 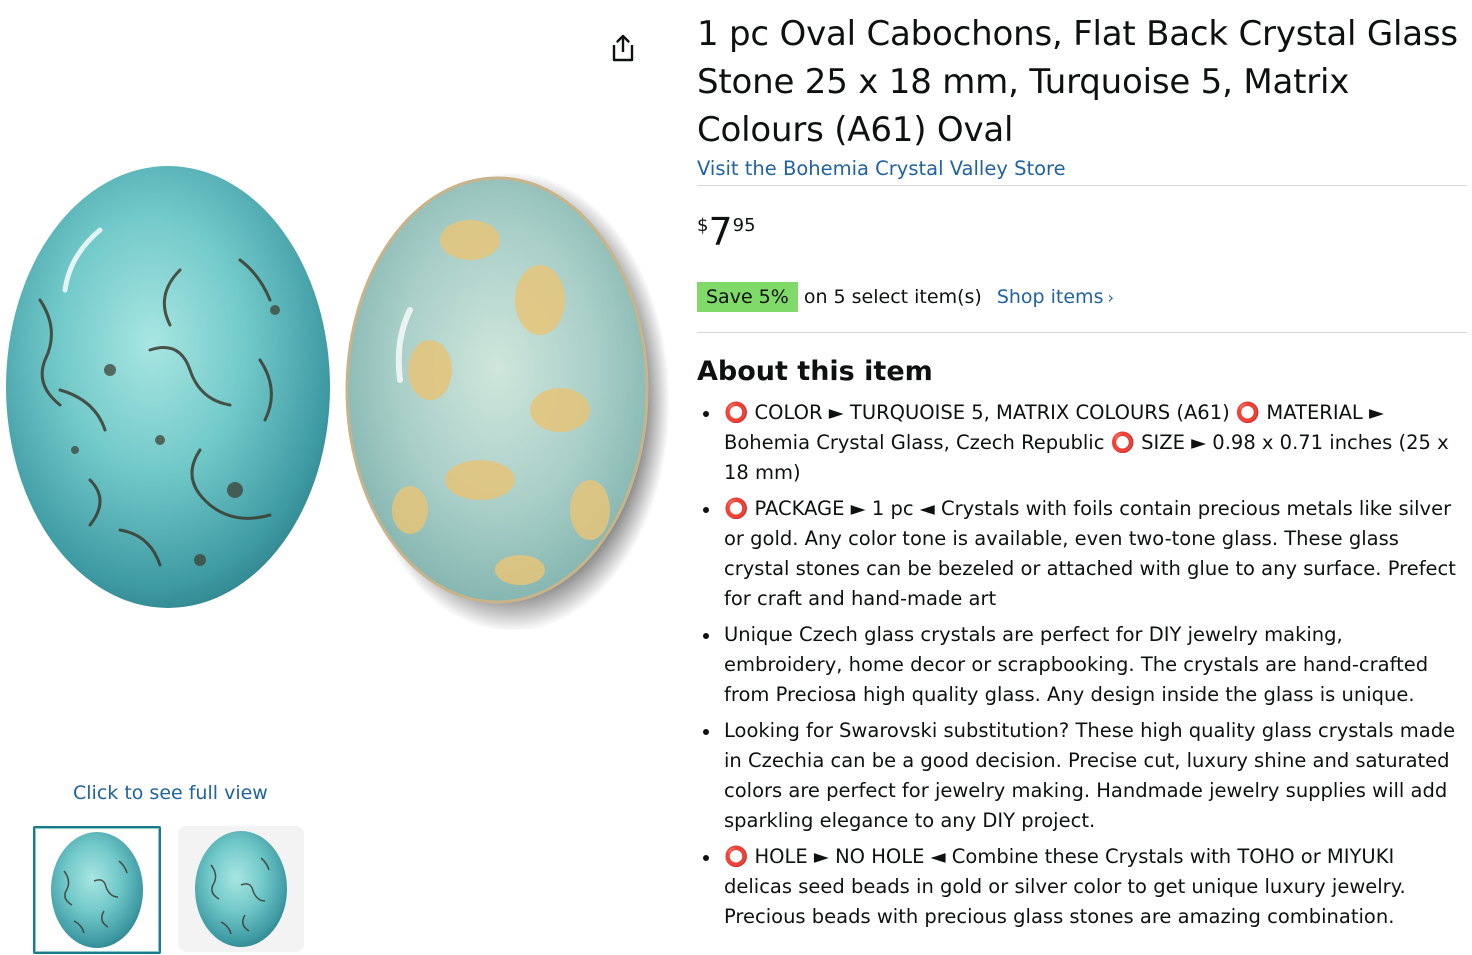 I want to click on share-icon, so click(x=623, y=48).